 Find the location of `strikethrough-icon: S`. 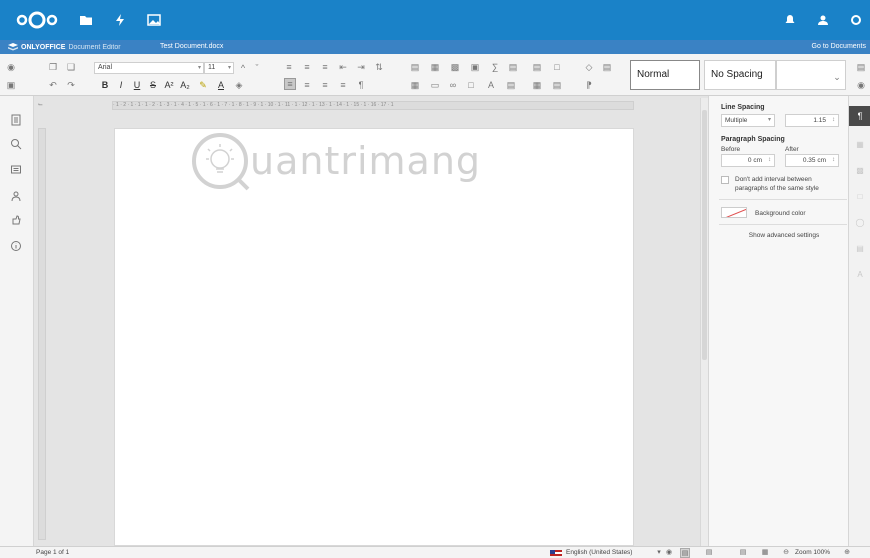

strikethrough-icon: S is located at coordinates (153, 85).